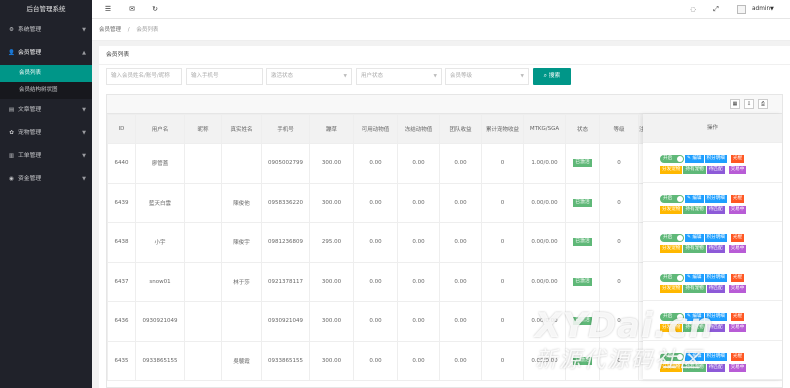  Describe the element at coordinates (46, 53) in the screenshot. I see `sidebar-item-1: 👤 会员管理 ▲` at that location.